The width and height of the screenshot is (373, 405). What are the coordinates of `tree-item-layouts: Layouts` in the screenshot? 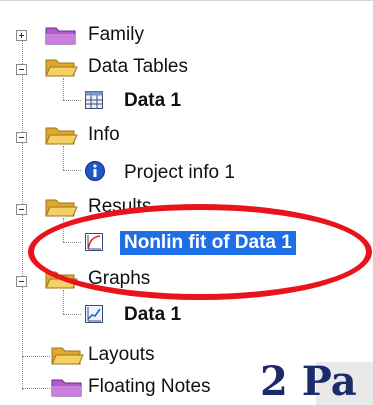 It's located at (121, 355).